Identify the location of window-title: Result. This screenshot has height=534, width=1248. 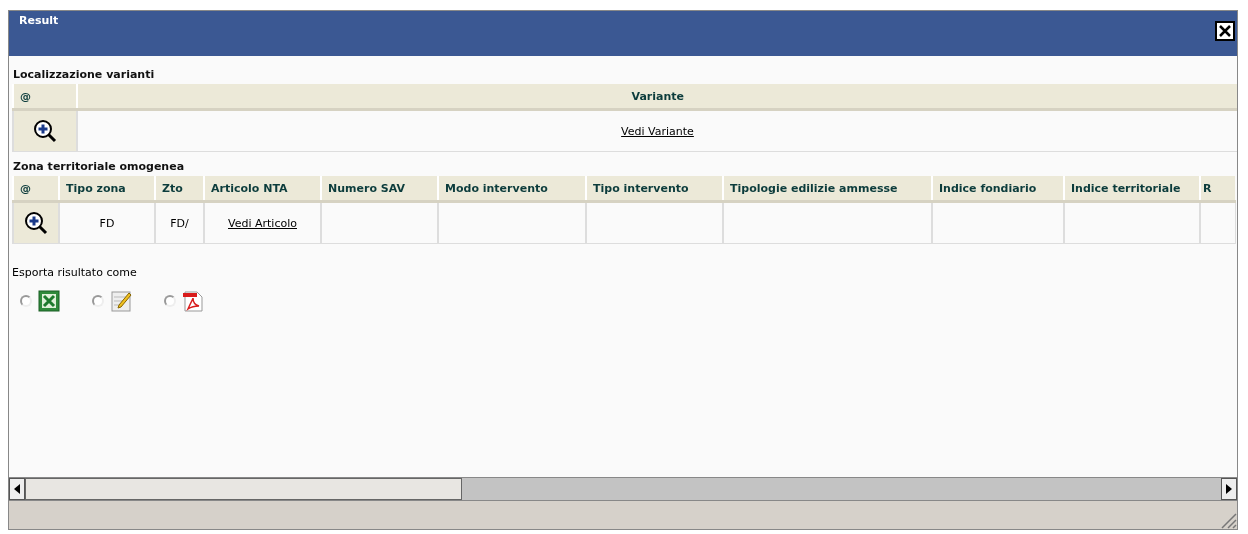
(38, 20).